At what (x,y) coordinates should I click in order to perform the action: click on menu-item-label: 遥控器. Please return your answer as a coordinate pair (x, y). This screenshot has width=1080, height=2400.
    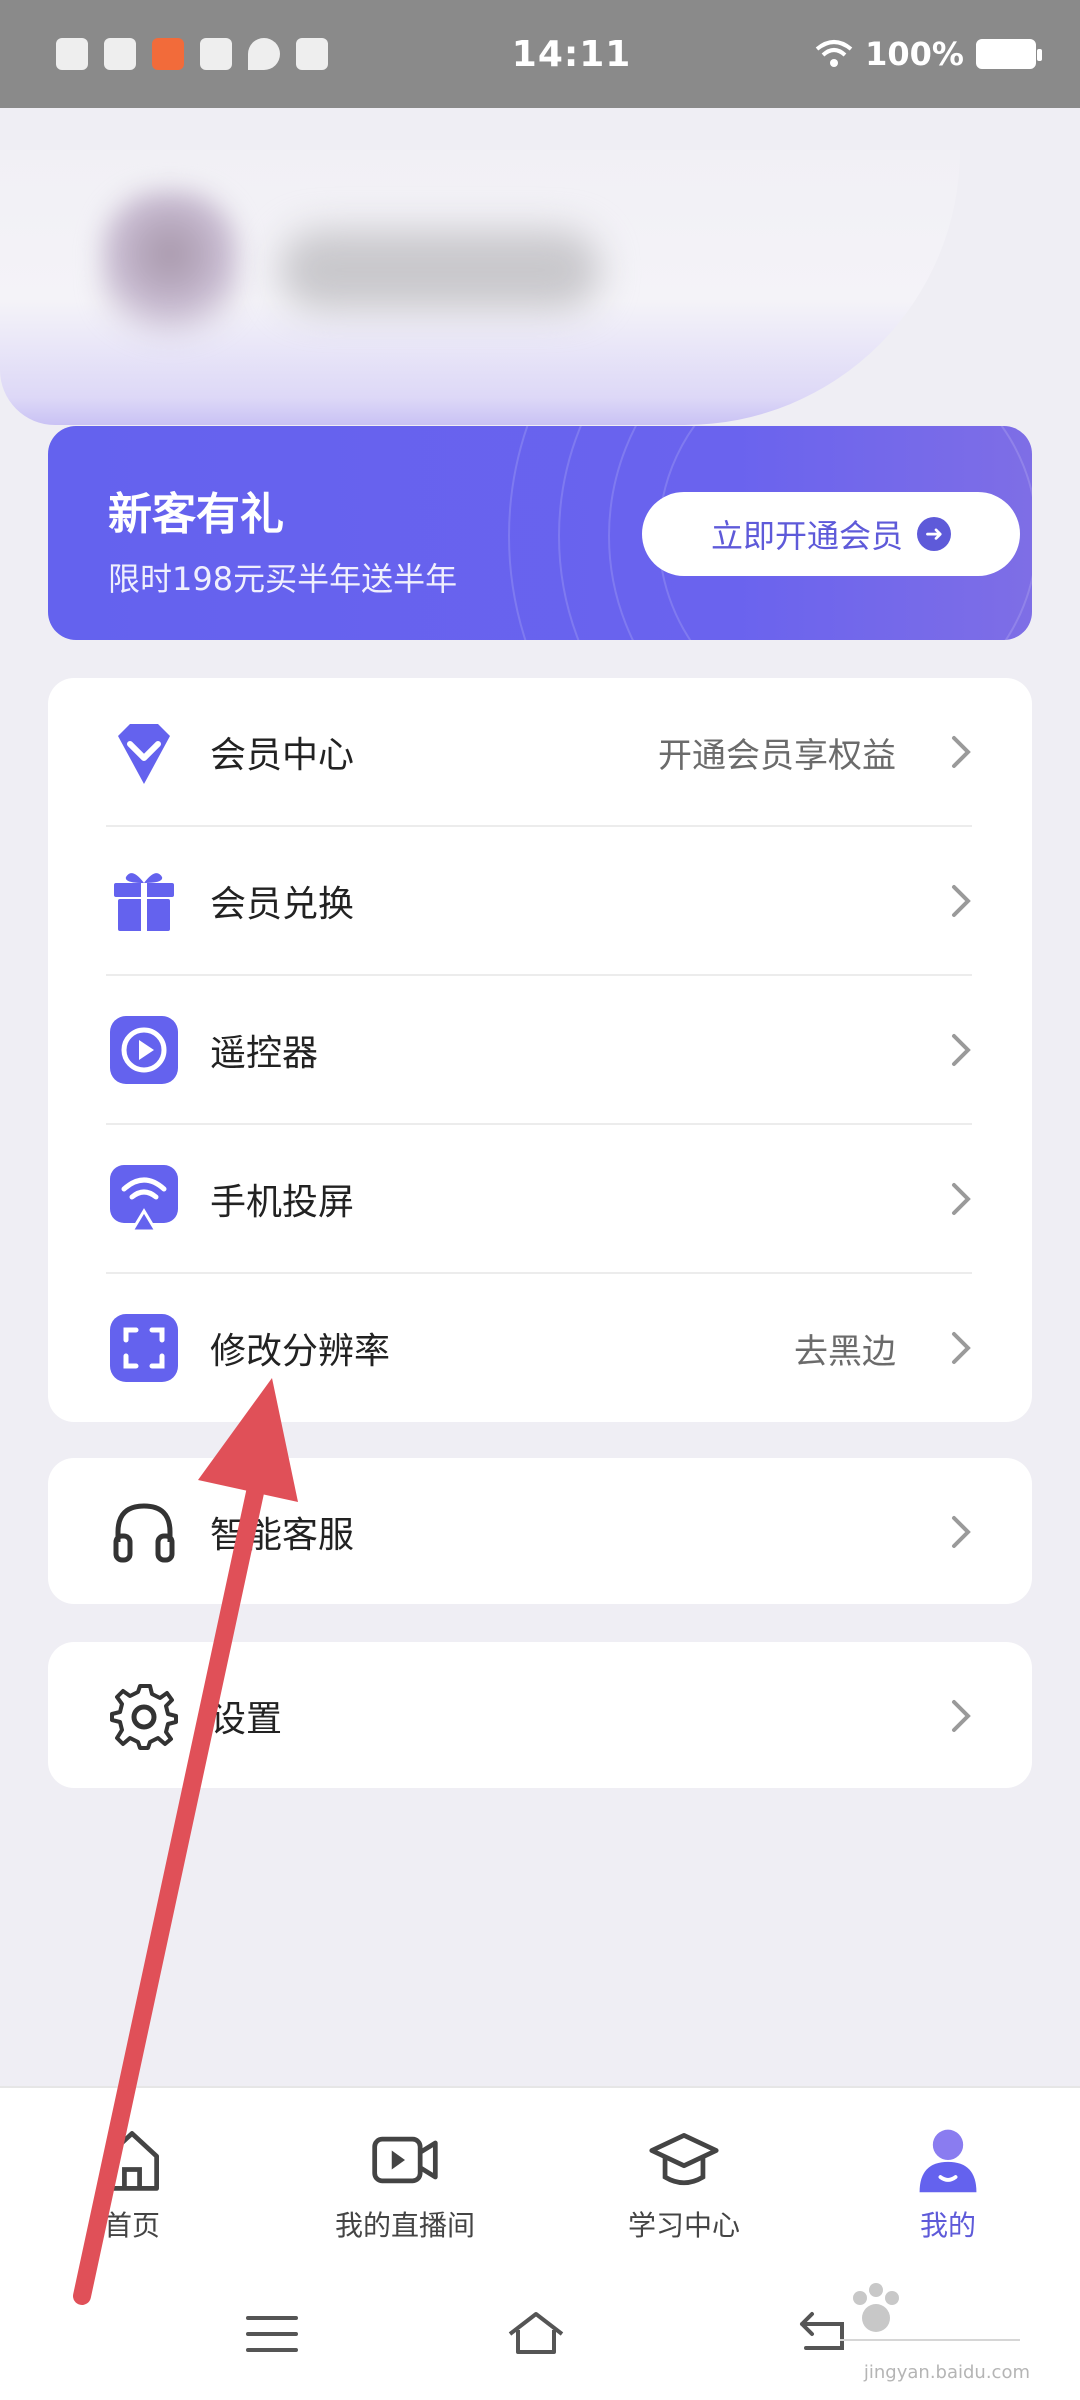
    Looking at the image, I should click on (264, 1053).